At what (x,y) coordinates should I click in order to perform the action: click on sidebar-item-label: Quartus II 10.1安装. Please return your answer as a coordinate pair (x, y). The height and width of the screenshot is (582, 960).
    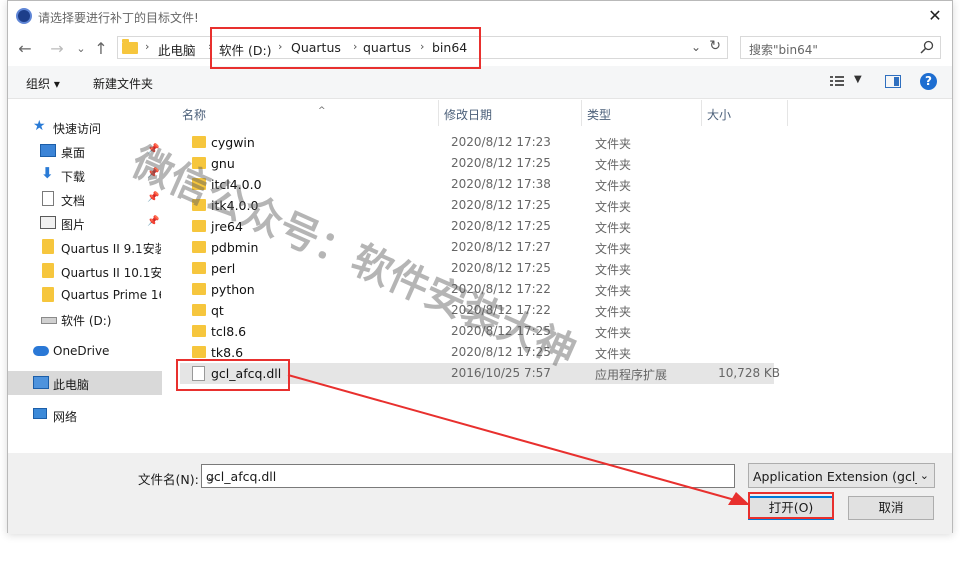
    Looking at the image, I should click on (111, 273).